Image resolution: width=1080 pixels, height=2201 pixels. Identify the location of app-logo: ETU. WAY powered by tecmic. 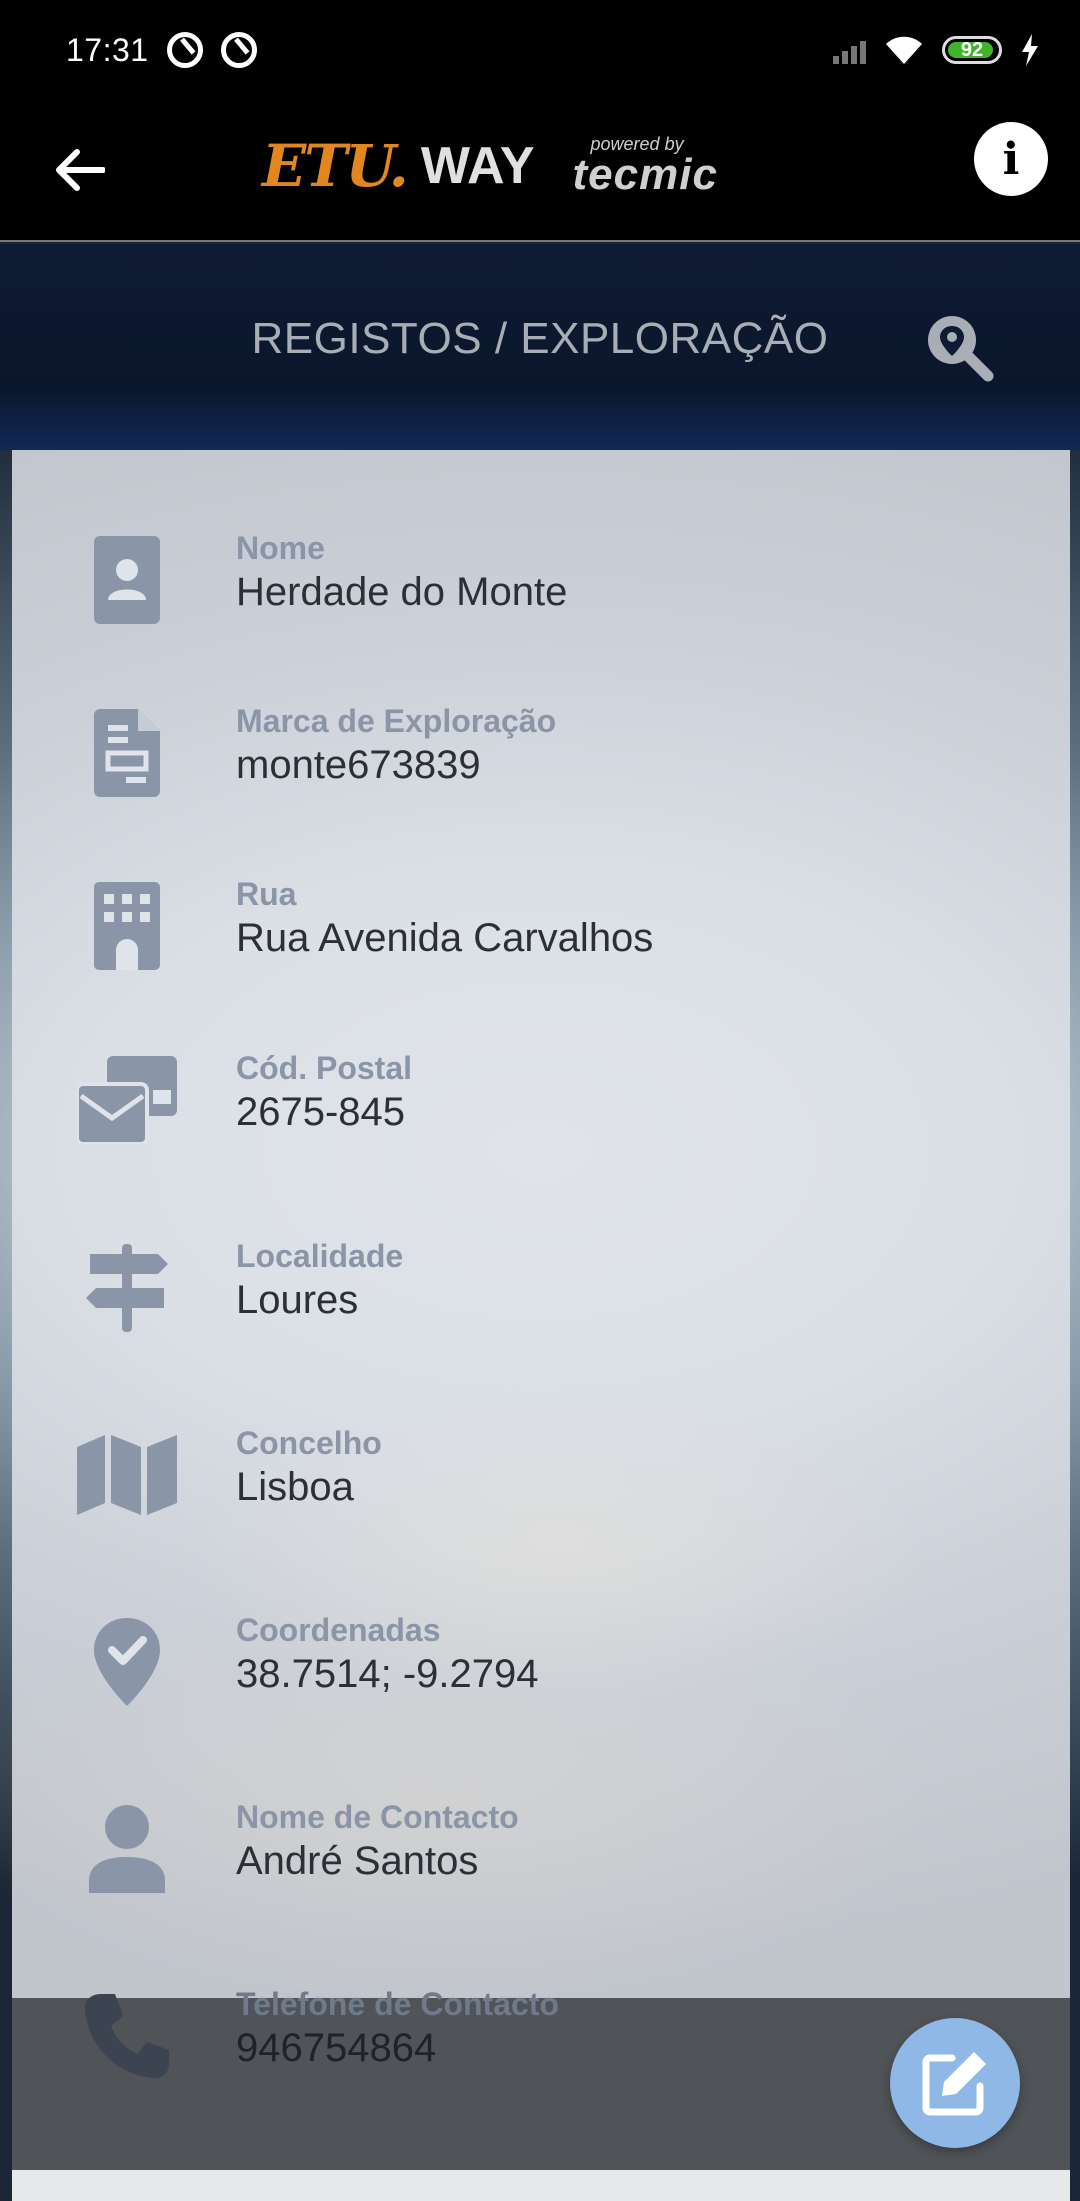
(490, 166).